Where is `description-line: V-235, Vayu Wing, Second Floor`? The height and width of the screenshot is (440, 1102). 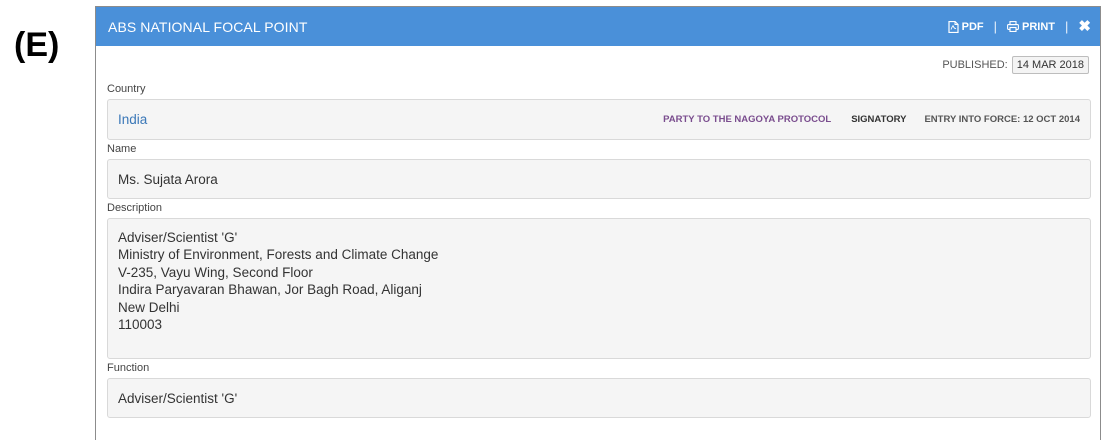 description-line: V-235, Vayu Wing, Second Floor is located at coordinates (215, 272).